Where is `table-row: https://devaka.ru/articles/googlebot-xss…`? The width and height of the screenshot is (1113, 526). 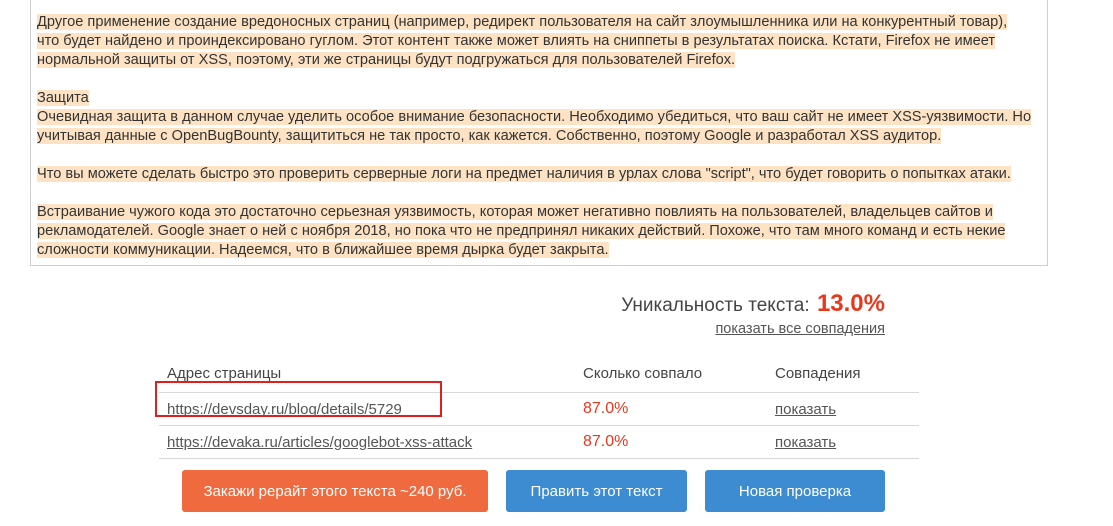
table-row: https://devaka.ru/articles/googlebot-xss… is located at coordinates (539, 442).